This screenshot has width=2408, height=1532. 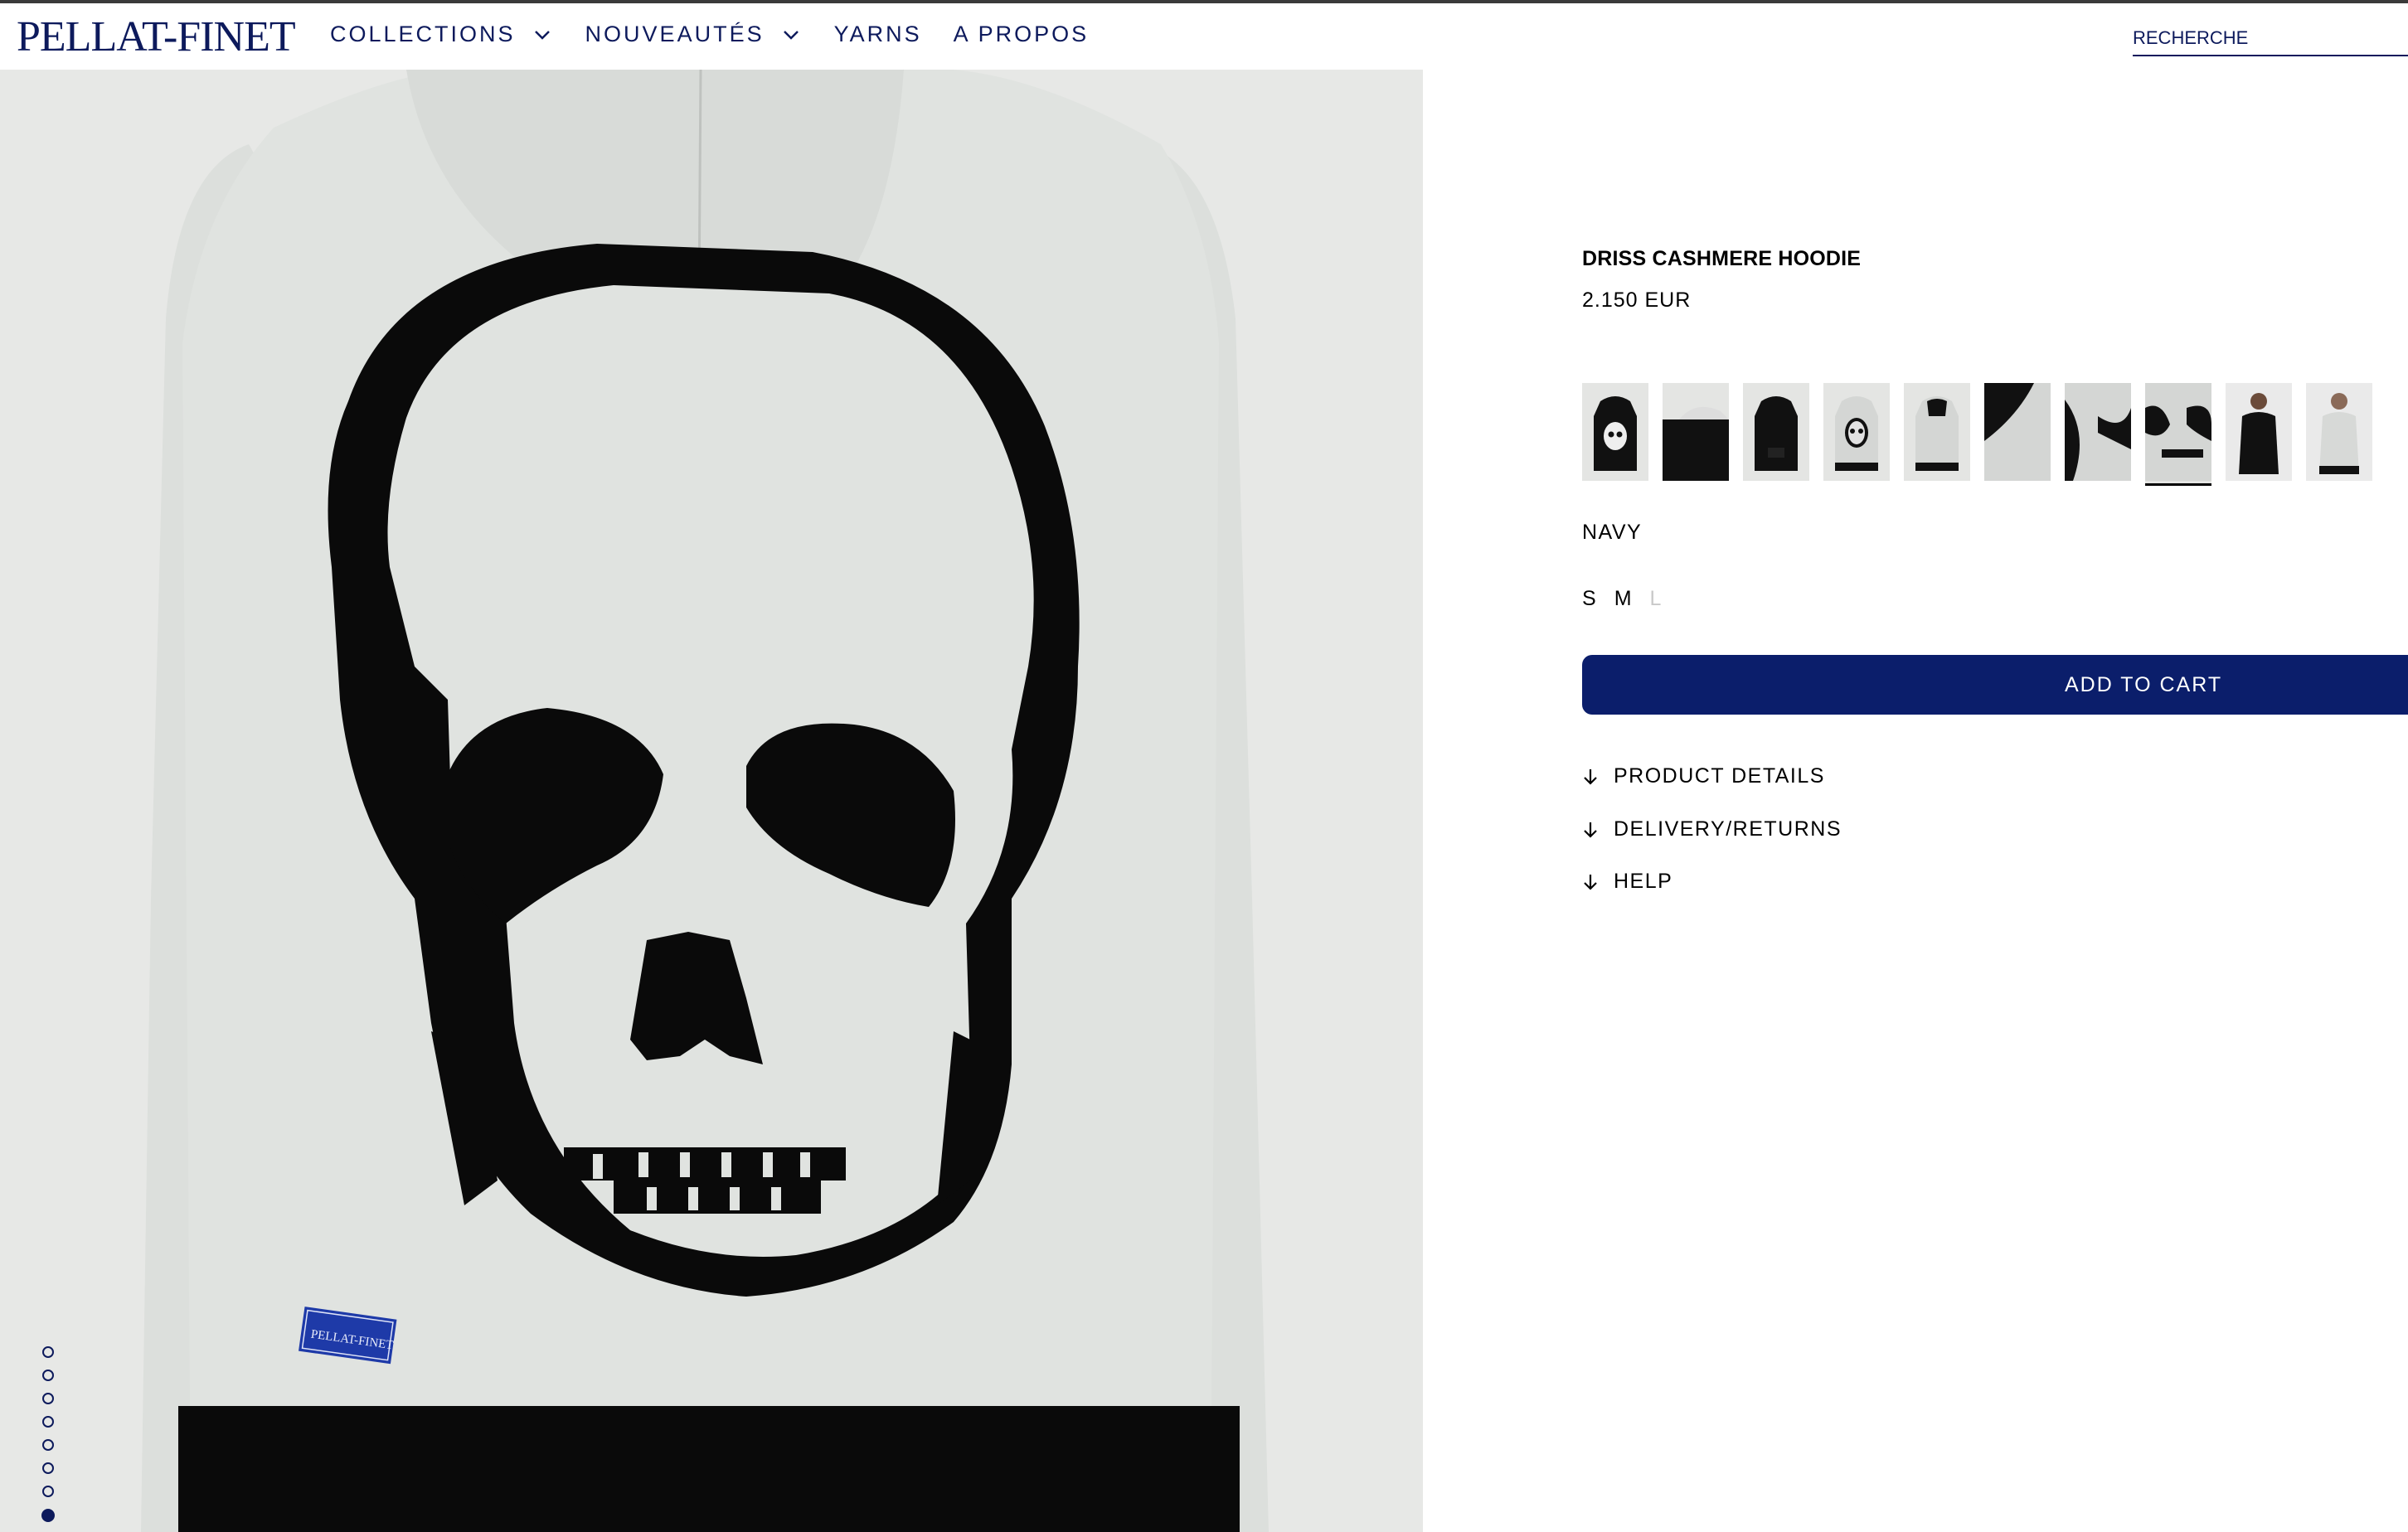 I want to click on thumbnail-black-hood-detail, so click(x=1696, y=432).